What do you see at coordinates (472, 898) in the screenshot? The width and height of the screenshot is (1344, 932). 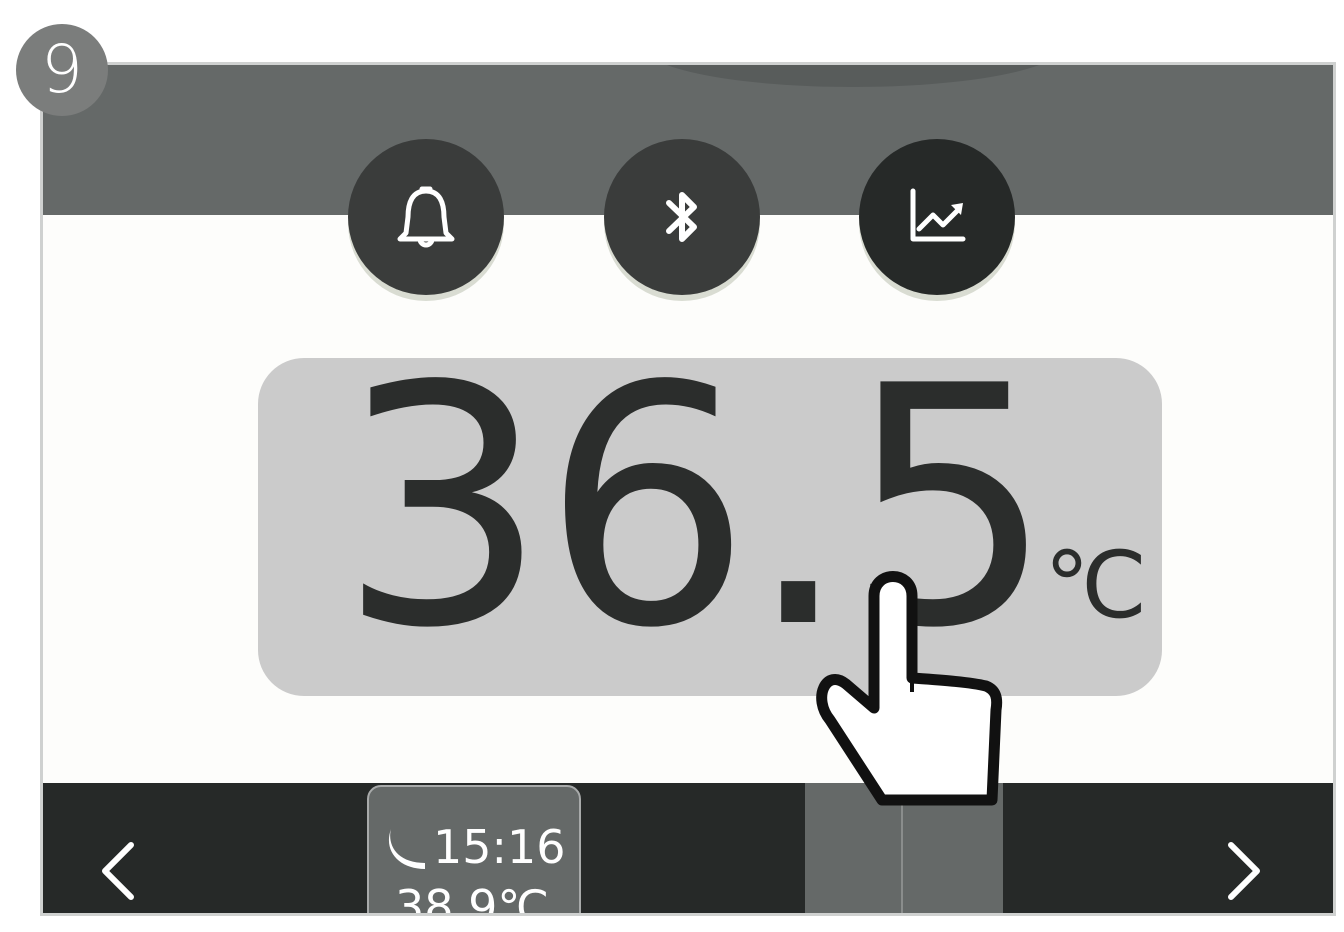 I see `history-temperature: 38.9℃` at bounding box center [472, 898].